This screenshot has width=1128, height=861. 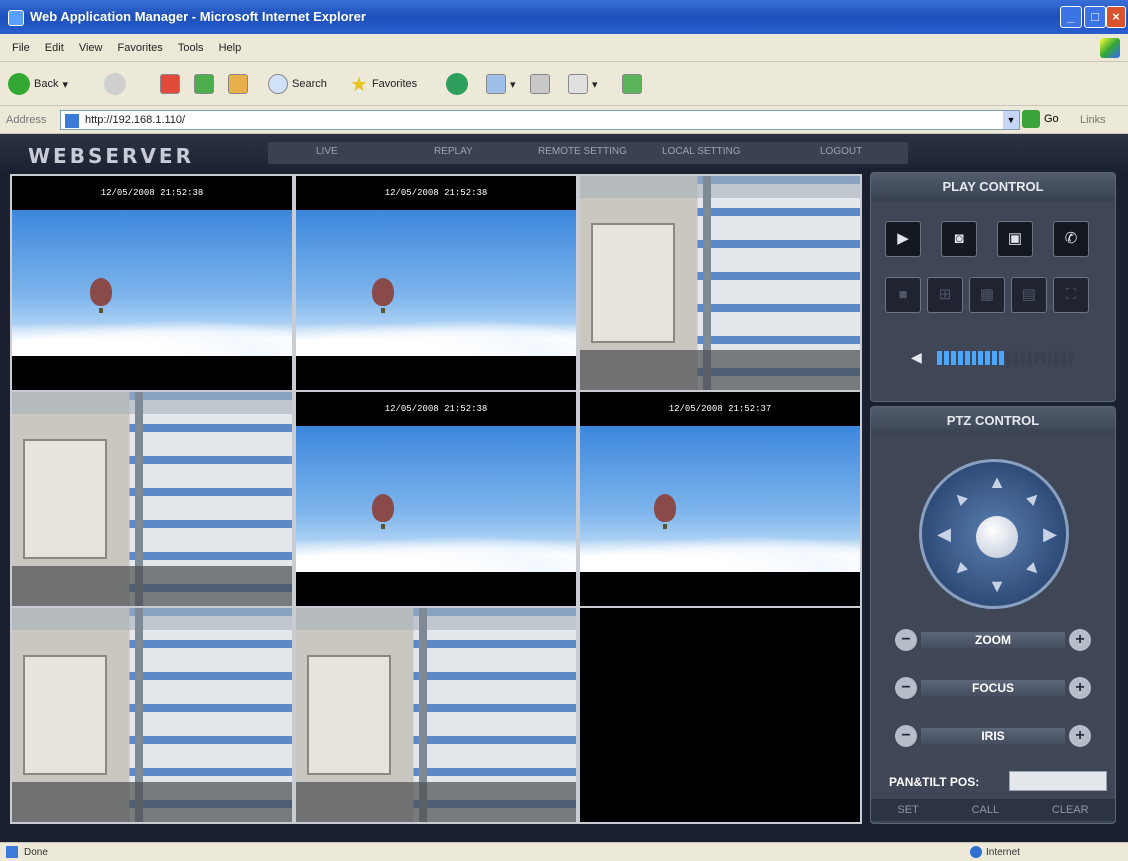 What do you see at coordinates (1034, 570) in the screenshot?
I see `pan-down-right-icon: ▲` at bounding box center [1034, 570].